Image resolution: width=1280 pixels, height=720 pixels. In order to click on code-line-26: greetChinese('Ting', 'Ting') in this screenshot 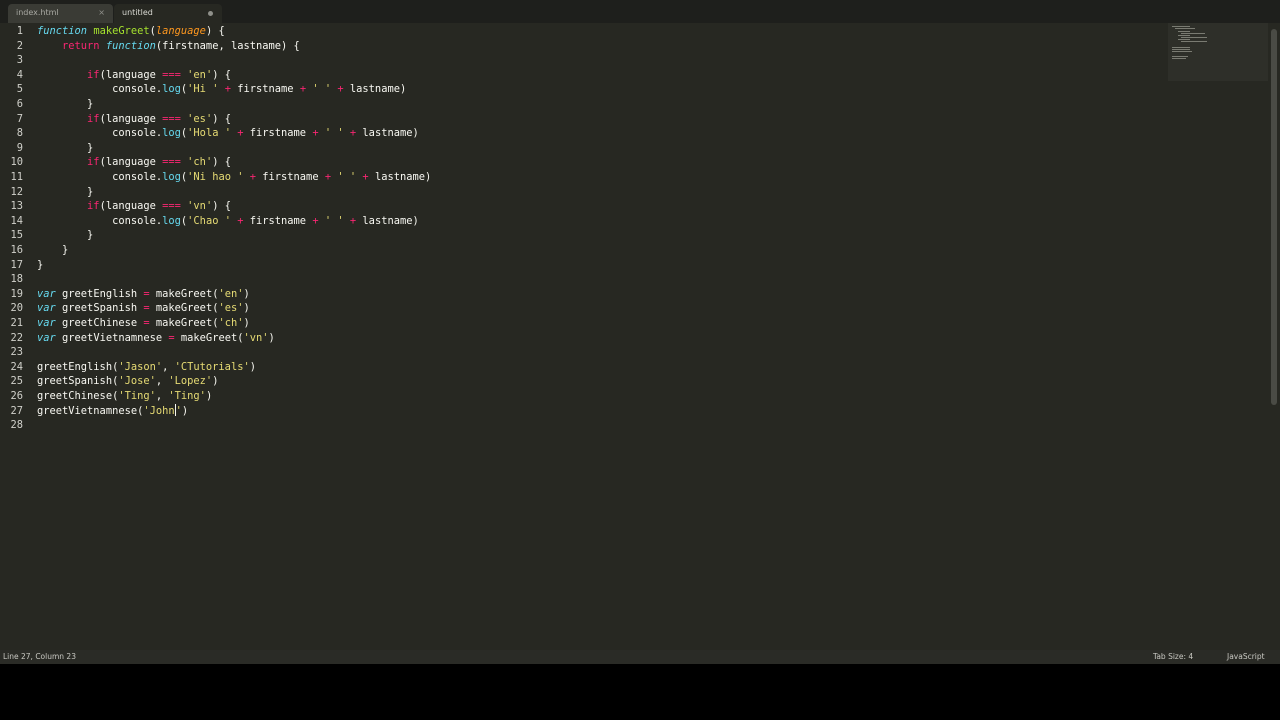, I will do `click(124, 396)`.